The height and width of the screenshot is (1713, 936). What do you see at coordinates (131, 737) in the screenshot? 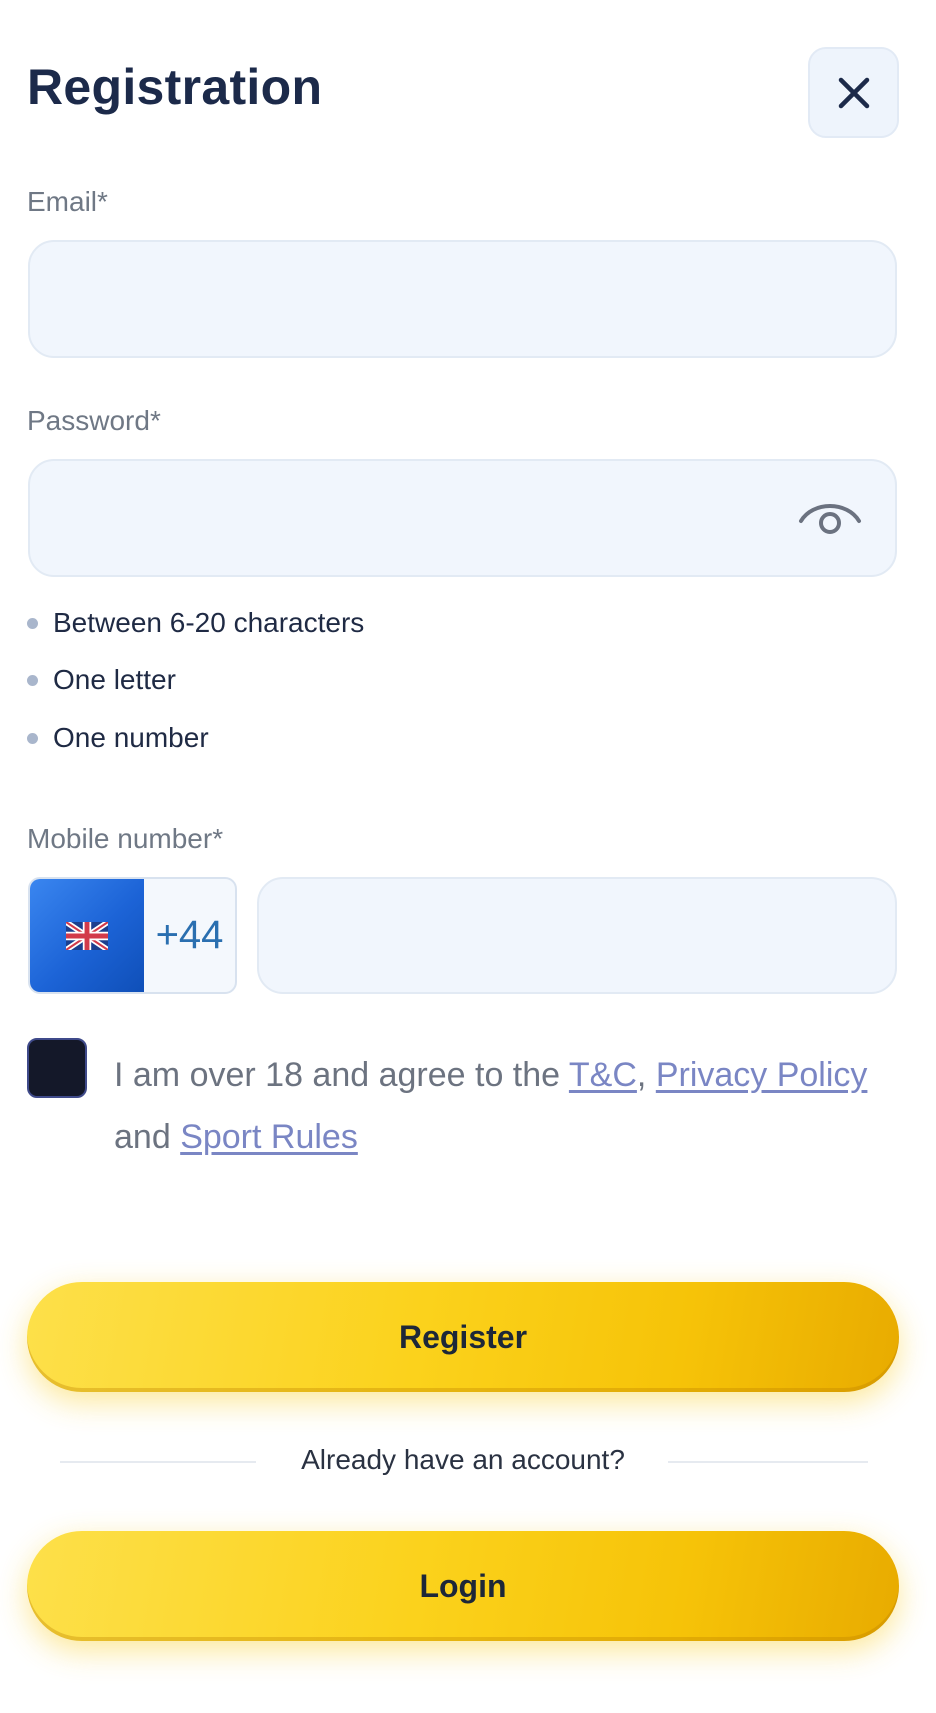
I see `password-rule-text: One number` at bounding box center [131, 737].